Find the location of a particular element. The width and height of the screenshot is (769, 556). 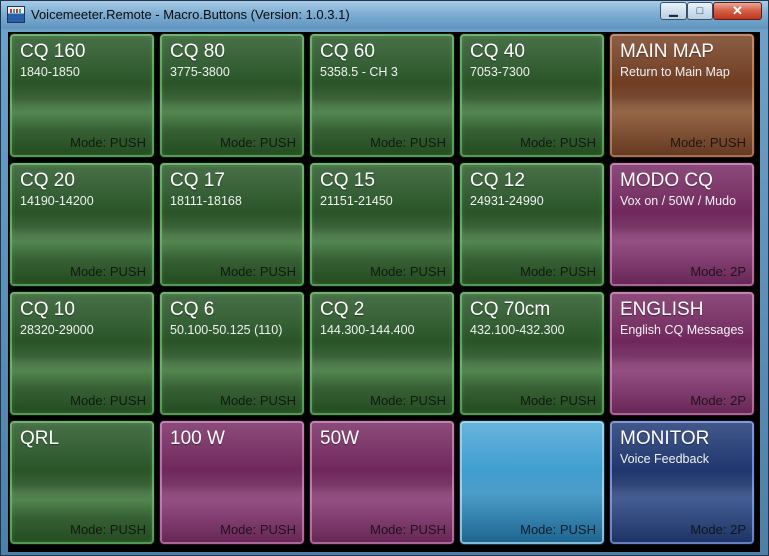

macro-button-title: MODO CQ is located at coordinates (666, 180).